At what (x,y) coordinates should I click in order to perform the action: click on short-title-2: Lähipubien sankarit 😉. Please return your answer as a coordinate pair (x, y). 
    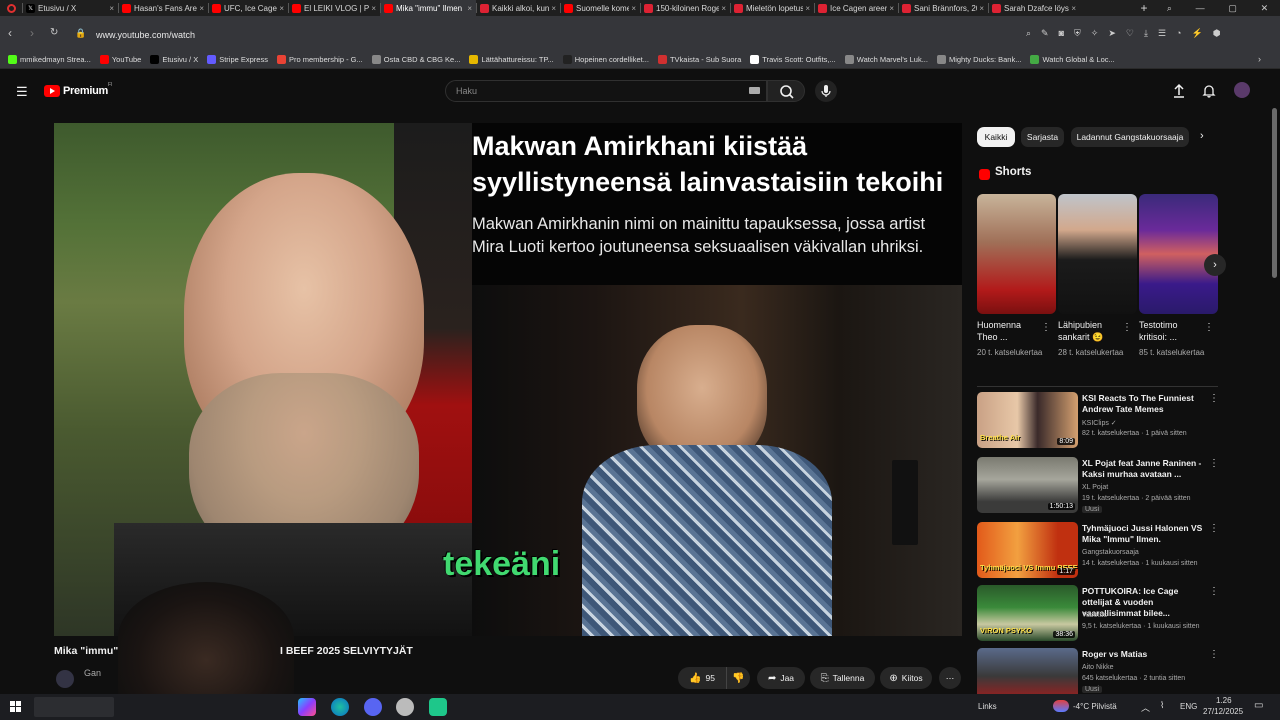
    Looking at the image, I should click on (1089, 331).